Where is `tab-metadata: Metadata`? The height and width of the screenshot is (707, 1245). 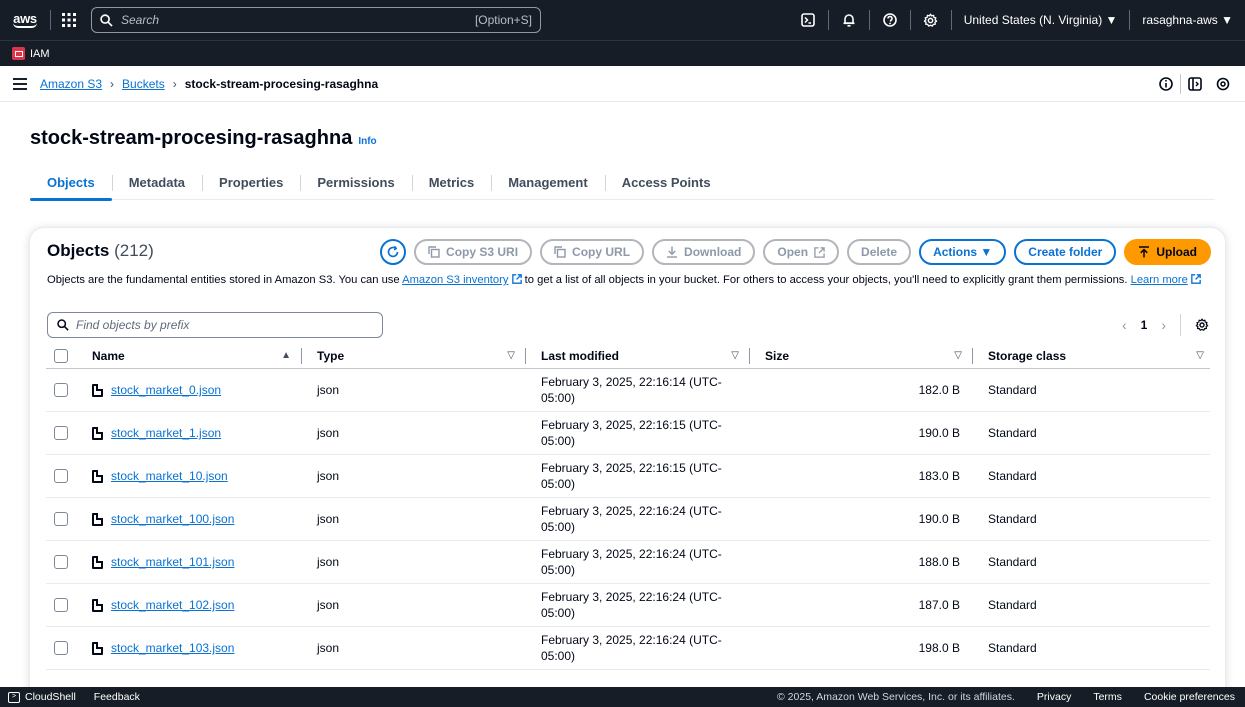 tab-metadata: Metadata is located at coordinates (156, 183).